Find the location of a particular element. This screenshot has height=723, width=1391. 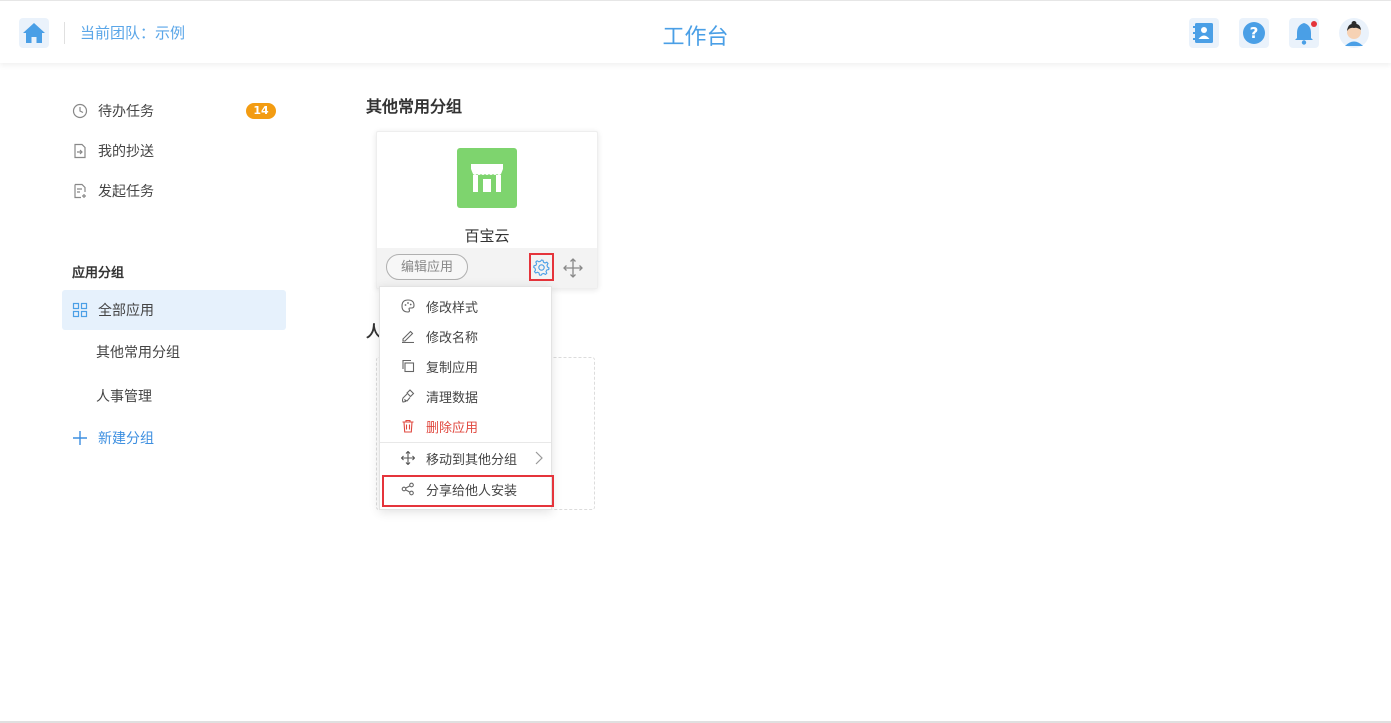

app-card: 百宝云 编辑应用 is located at coordinates (487, 210).